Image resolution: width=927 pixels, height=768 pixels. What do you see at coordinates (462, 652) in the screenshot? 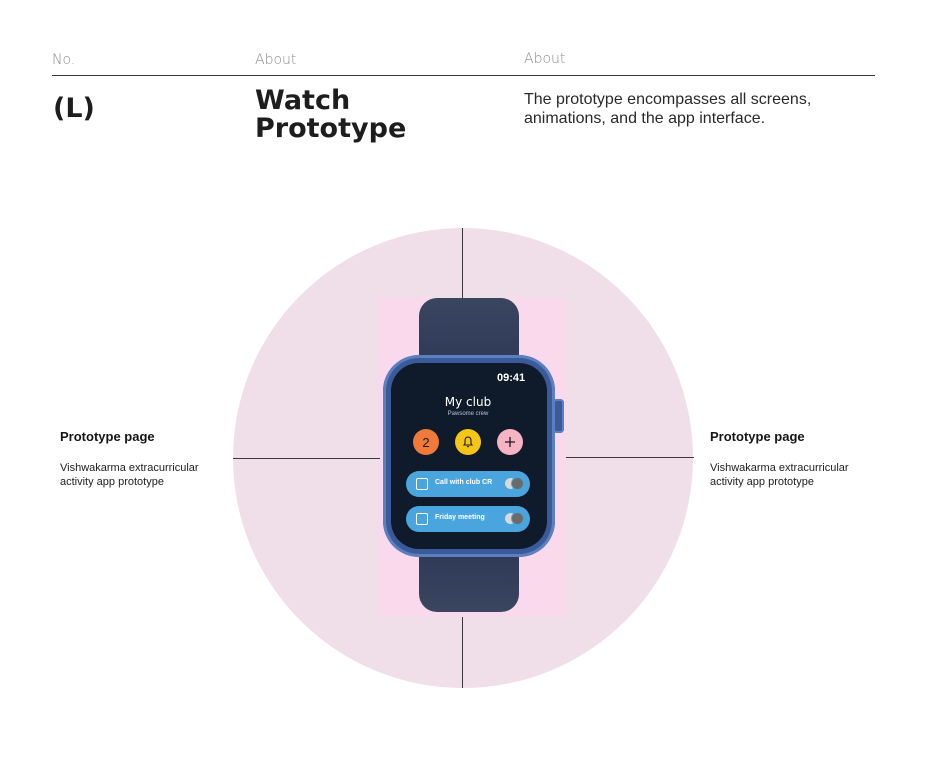
I see `vertical-line-bottom` at bounding box center [462, 652].